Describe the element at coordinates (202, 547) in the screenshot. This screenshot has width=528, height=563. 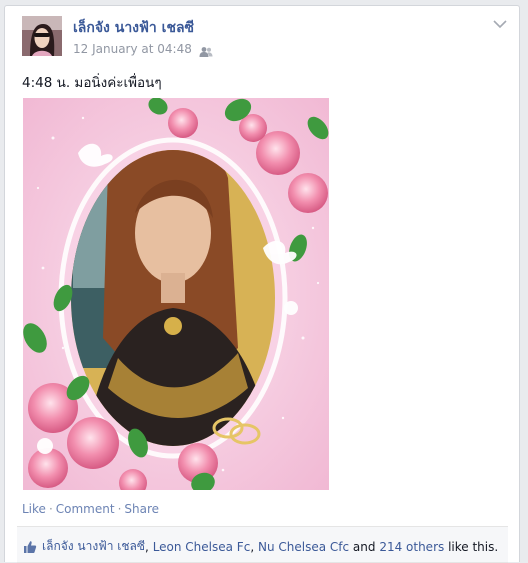
I see `liker-link: Leon Chelsea Fc` at that location.